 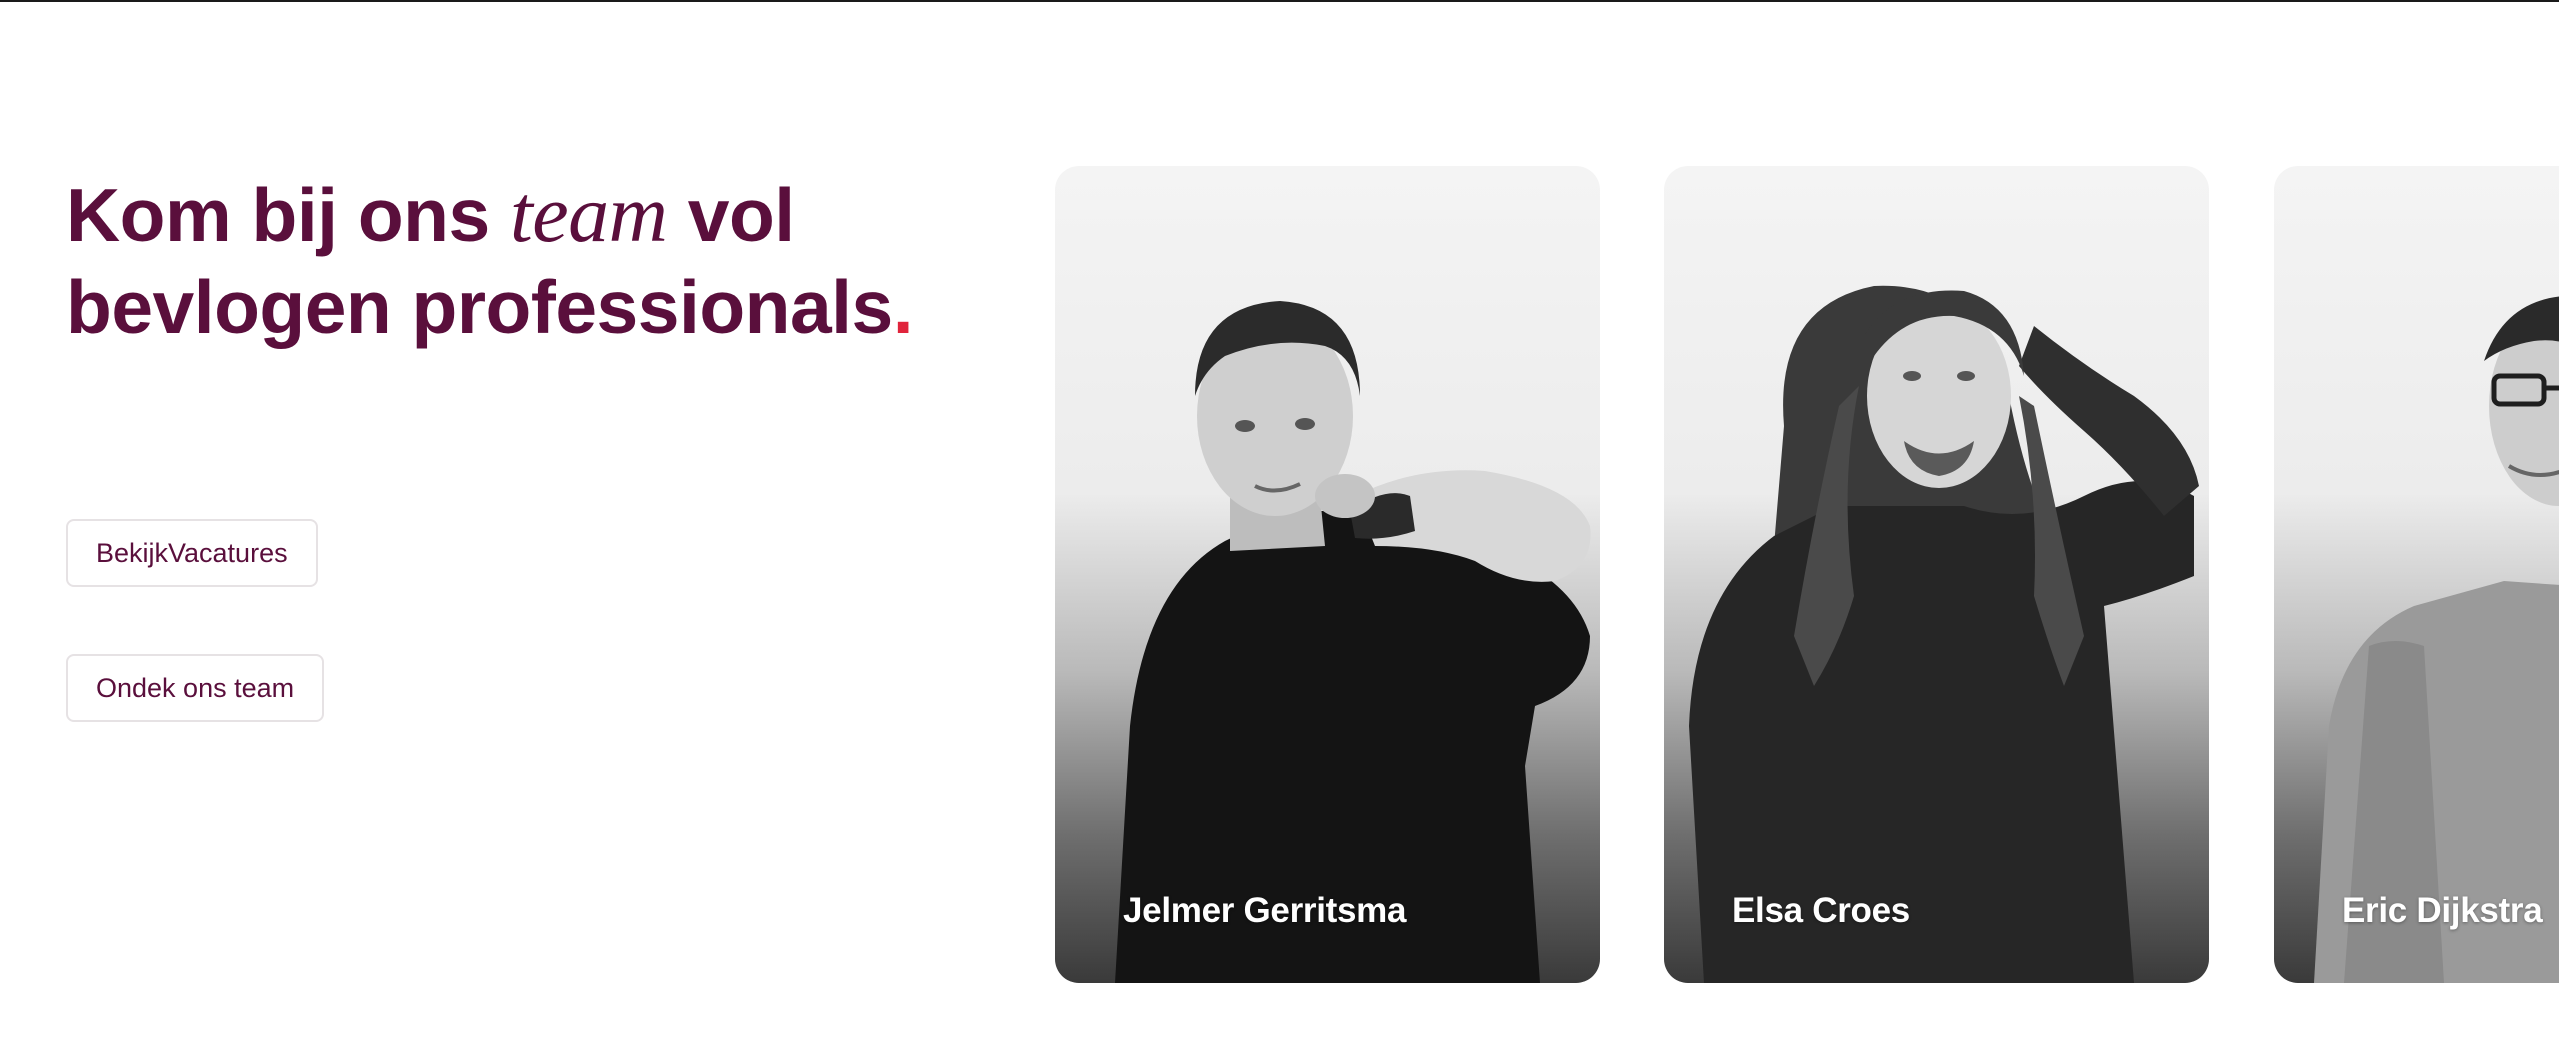 I want to click on view-vacancies-button: BekijkVacatures, so click(x=192, y=553).